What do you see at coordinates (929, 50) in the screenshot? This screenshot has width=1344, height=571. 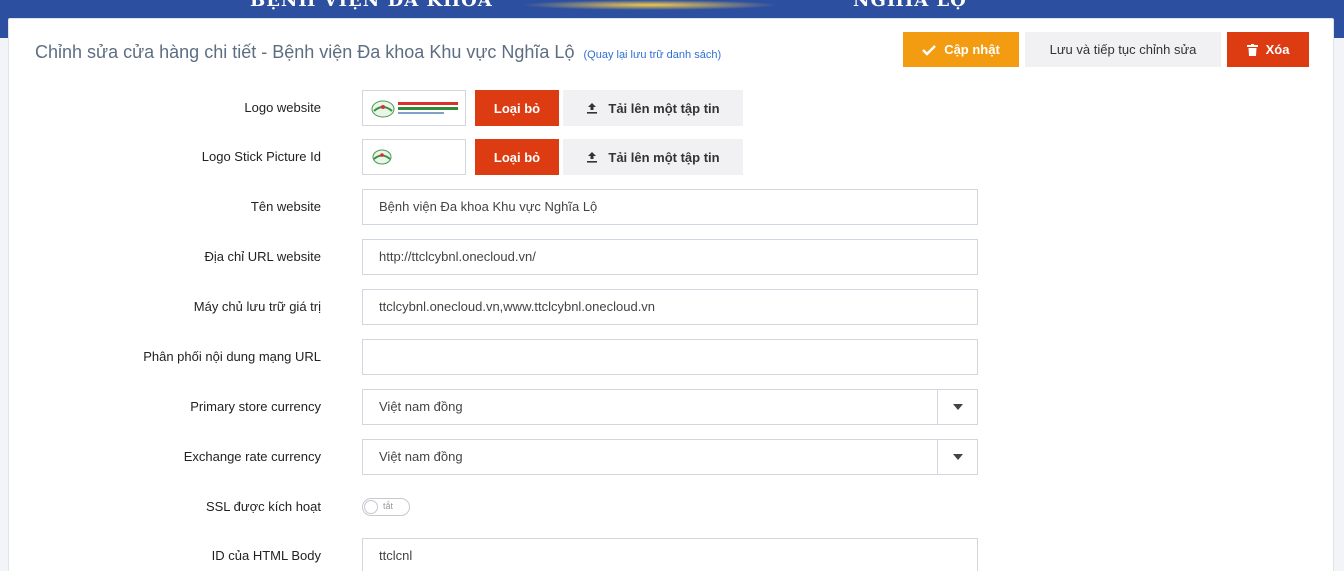 I see `check-icon` at bounding box center [929, 50].